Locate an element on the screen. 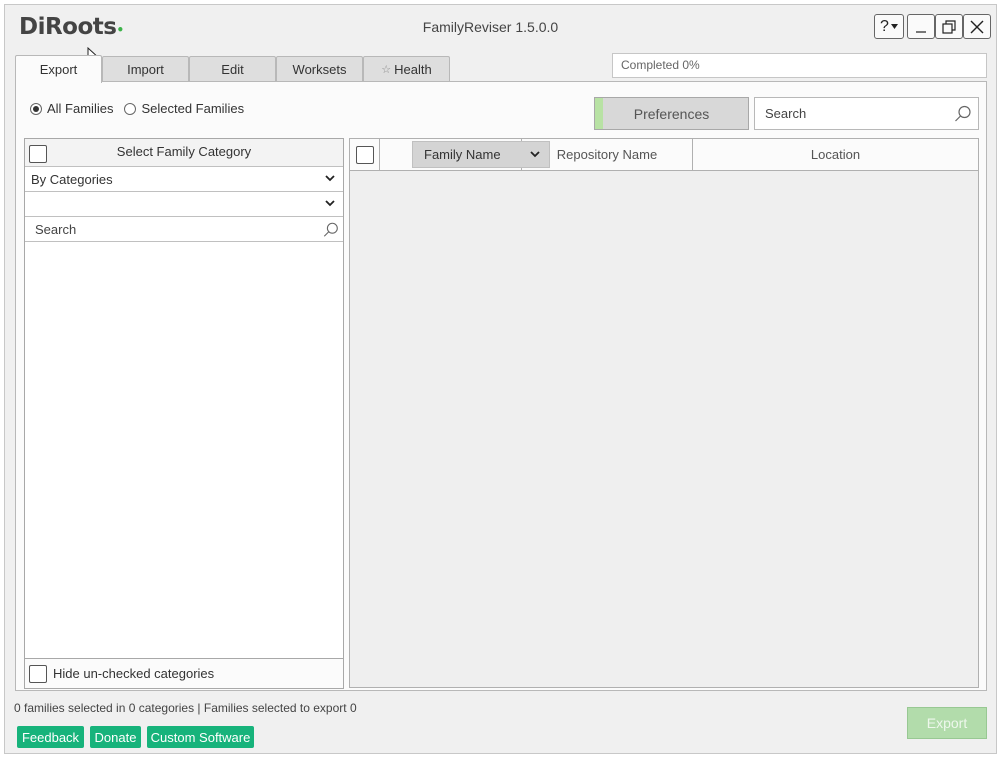  tab-import: Import is located at coordinates (145, 69).